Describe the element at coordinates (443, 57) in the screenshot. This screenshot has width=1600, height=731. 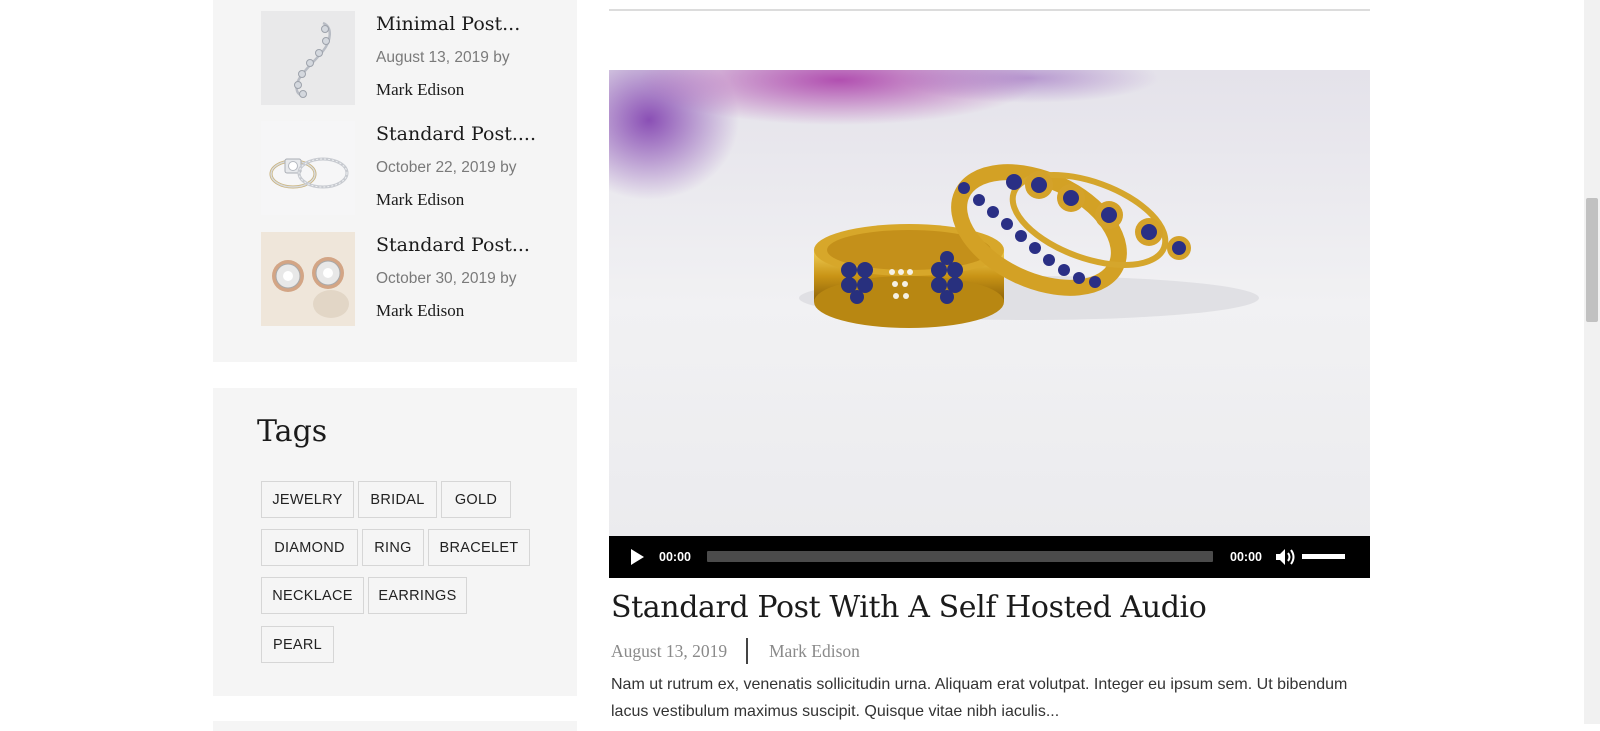
I see `recent-post-date: August 13, 2019 by` at that location.